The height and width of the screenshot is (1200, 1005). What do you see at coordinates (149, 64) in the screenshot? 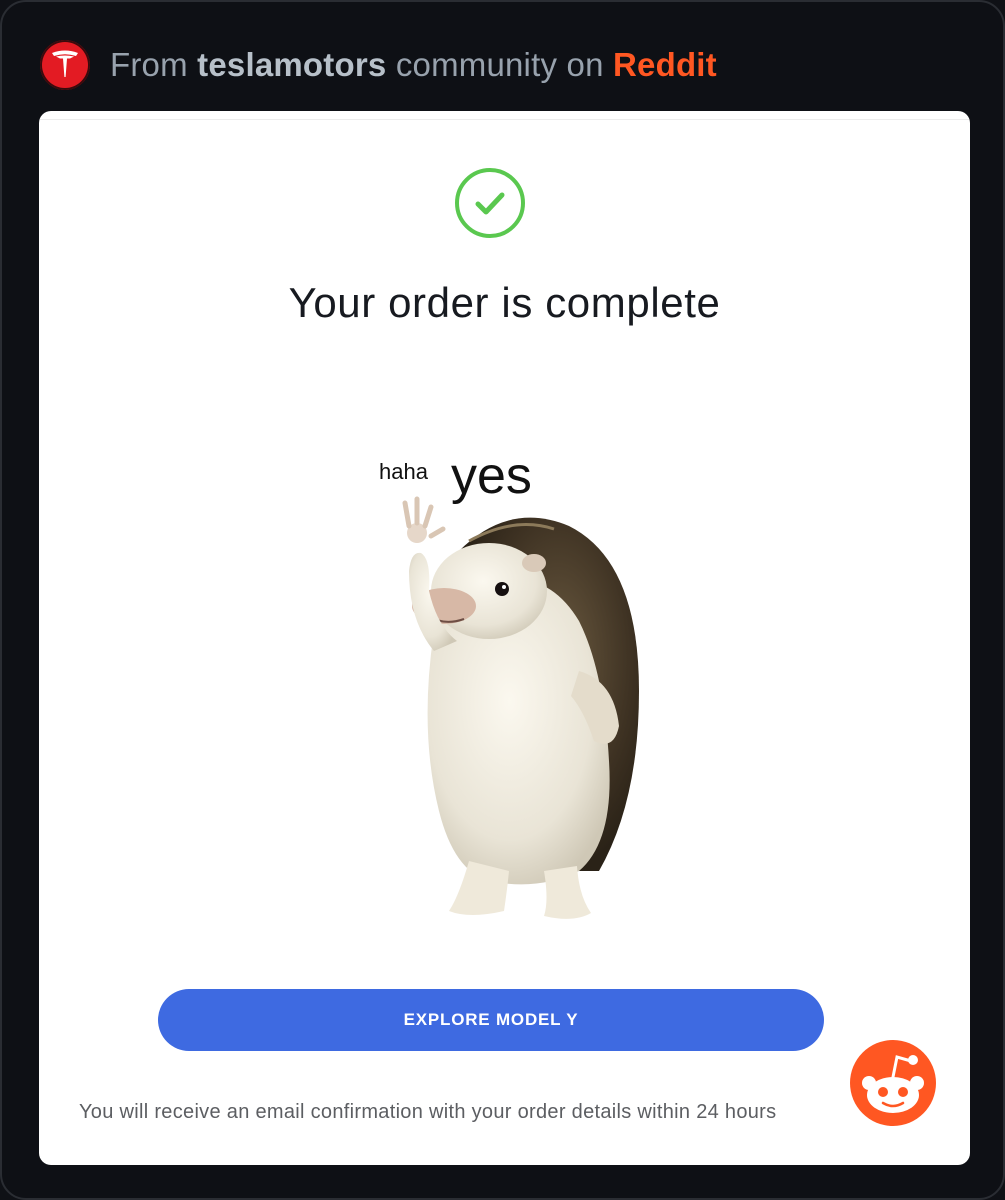
I see `source-prefix: From` at bounding box center [149, 64].